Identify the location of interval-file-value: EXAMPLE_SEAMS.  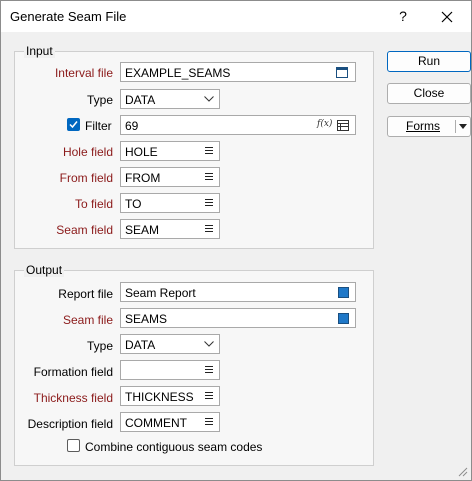
(178, 73).